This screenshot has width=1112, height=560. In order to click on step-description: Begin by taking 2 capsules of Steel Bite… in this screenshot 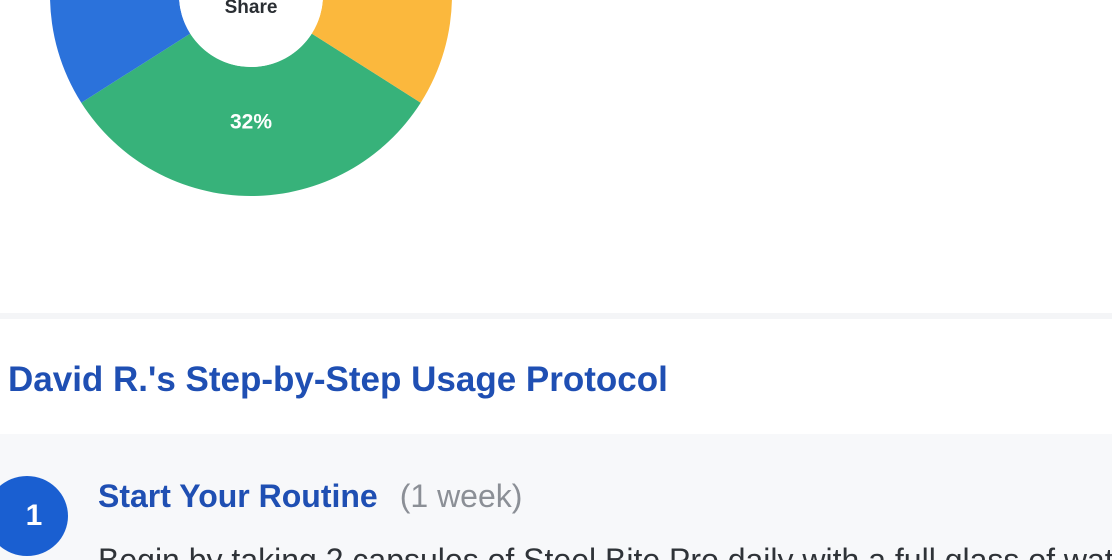, I will do `click(605, 551)`.